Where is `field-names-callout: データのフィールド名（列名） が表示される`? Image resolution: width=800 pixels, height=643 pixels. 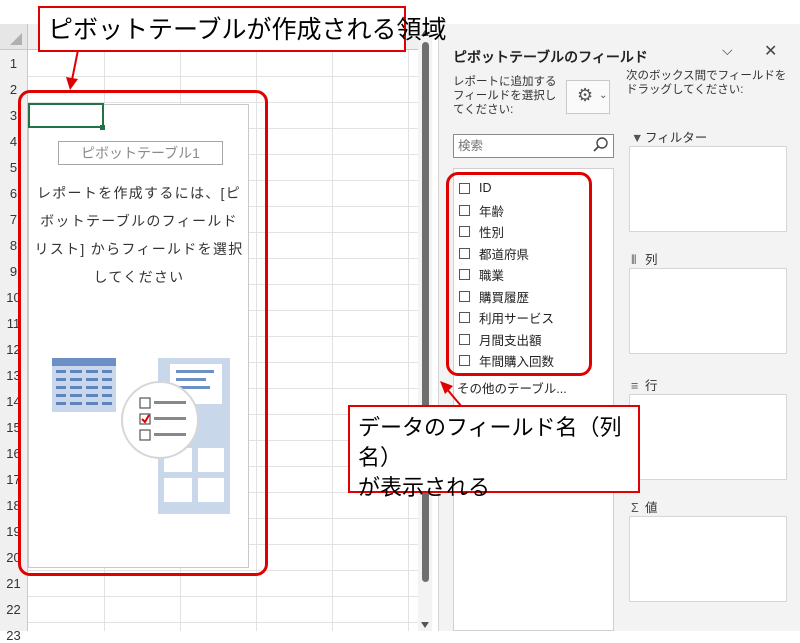 field-names-callout: データのフィールド名（列名） が表示される is located at coordinates (494, 452).